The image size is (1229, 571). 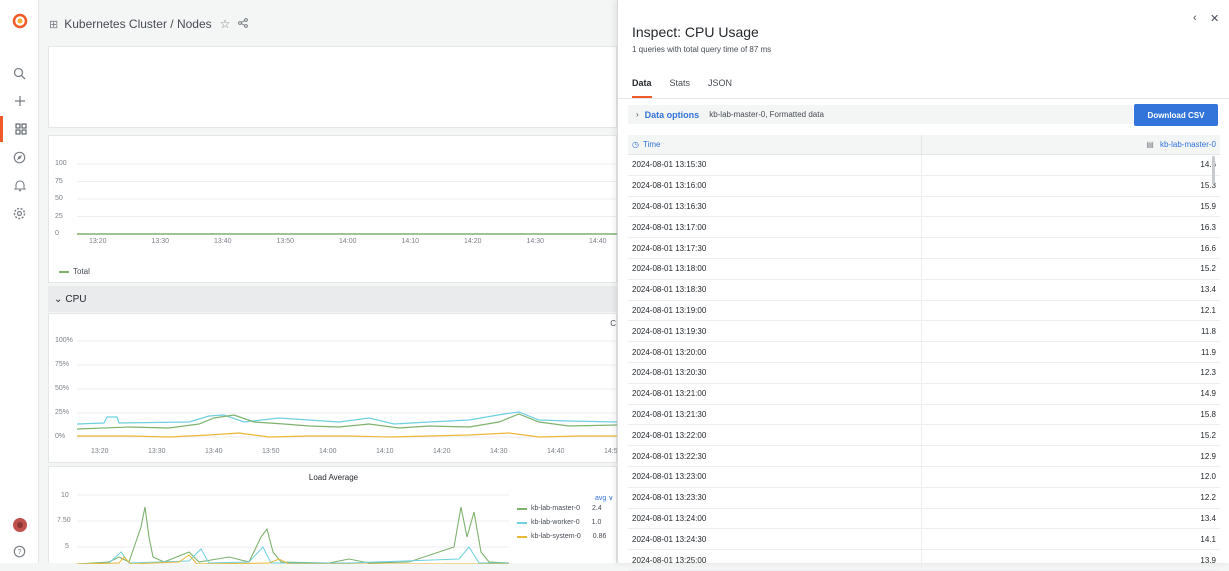 I want to click on cell-time: 2024-08-01 13:22:30, so click(x=775, y=456).